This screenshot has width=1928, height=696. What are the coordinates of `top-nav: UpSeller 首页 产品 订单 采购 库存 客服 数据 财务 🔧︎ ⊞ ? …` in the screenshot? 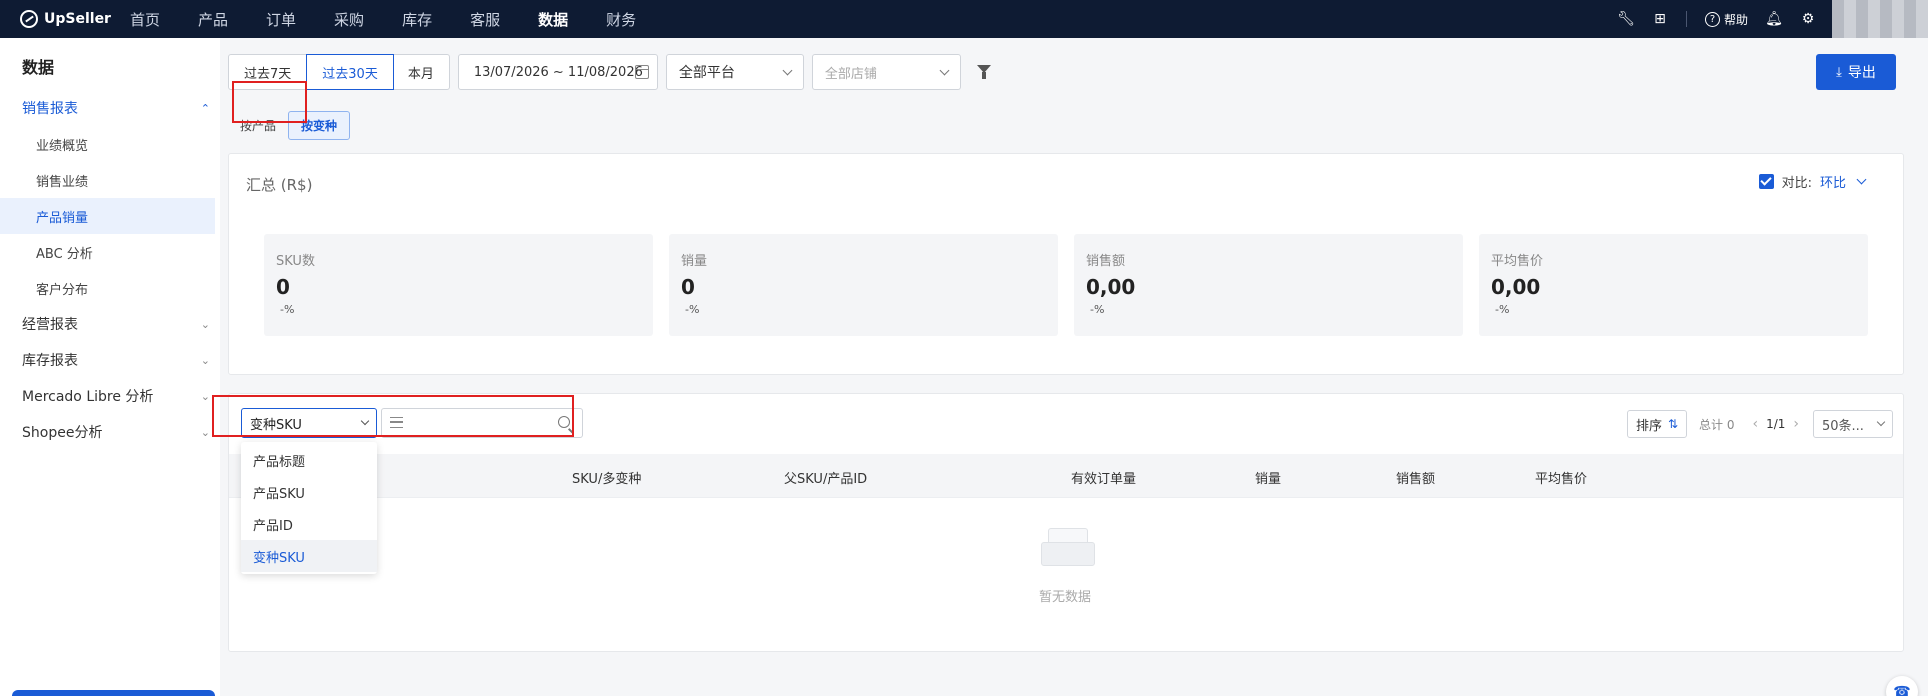 It's located at (964, 19).